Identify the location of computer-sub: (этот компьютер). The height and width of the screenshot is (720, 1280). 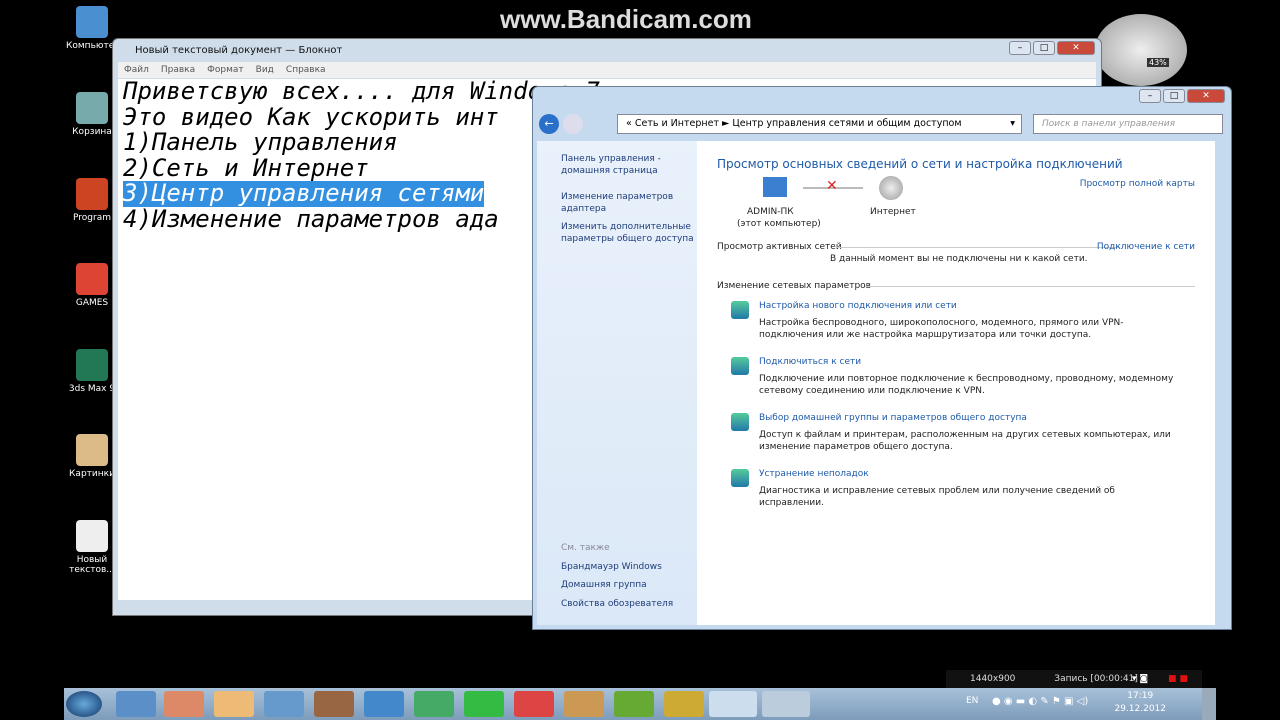
(779, 224).